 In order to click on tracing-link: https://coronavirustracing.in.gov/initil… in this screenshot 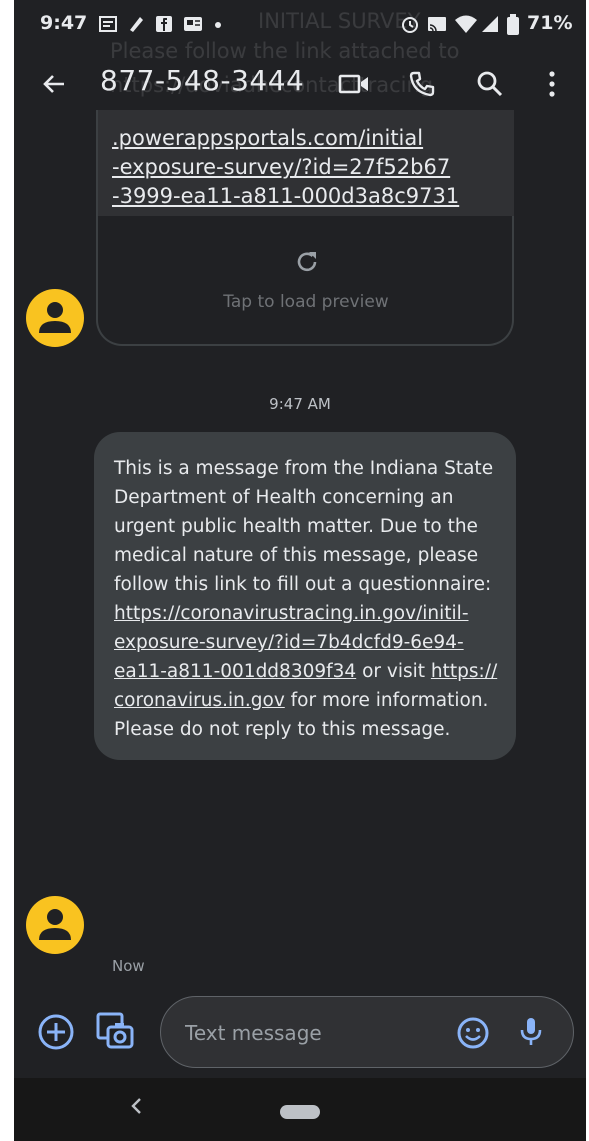, I will do `click(291, 613)`.